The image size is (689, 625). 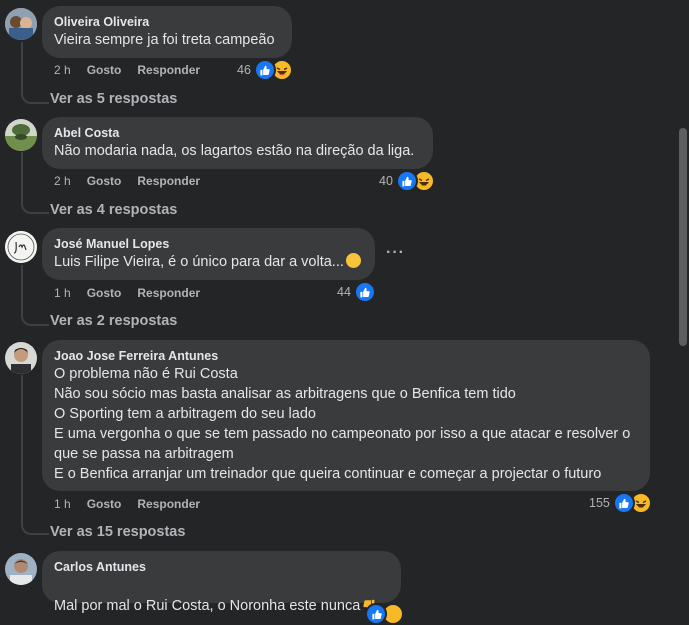 What do you see at coordinates (208, 244) in the screenshot?
I see `comment-author: José Manuel Lopes` at bounding box center [208, 244].